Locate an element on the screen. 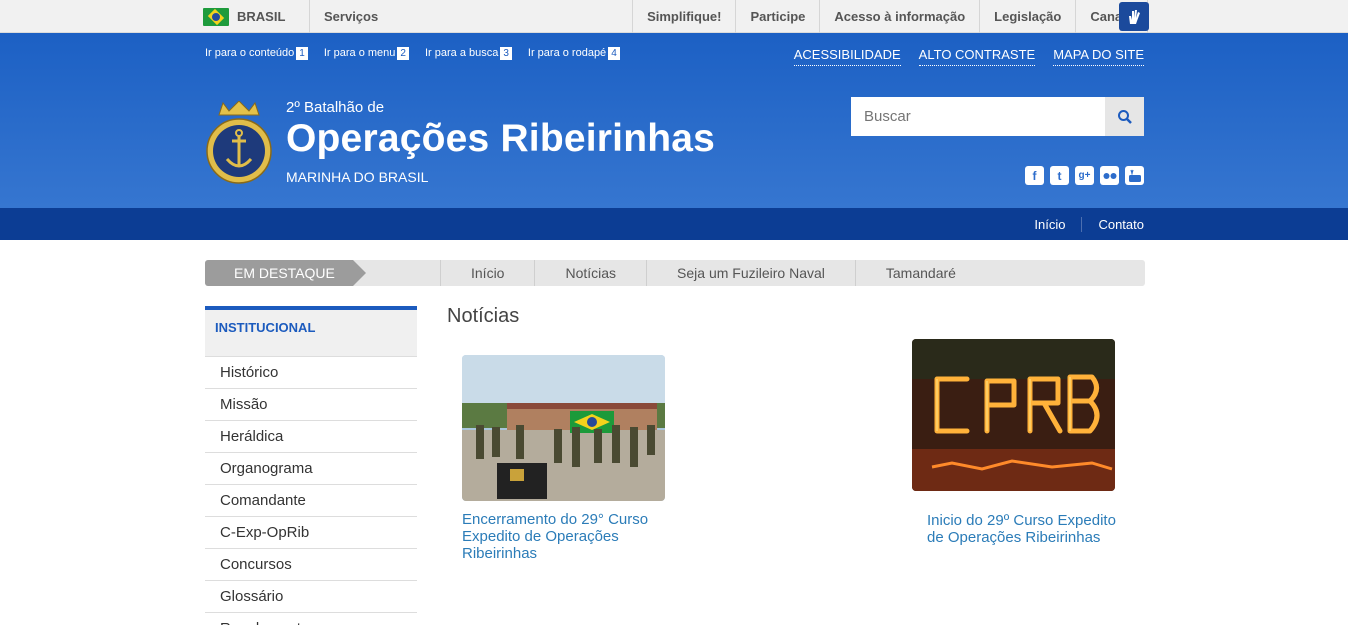 The height and width of the screenshot is (625, 1348). sidebar-item-missao: Missão is located at coordinates (311, 405).